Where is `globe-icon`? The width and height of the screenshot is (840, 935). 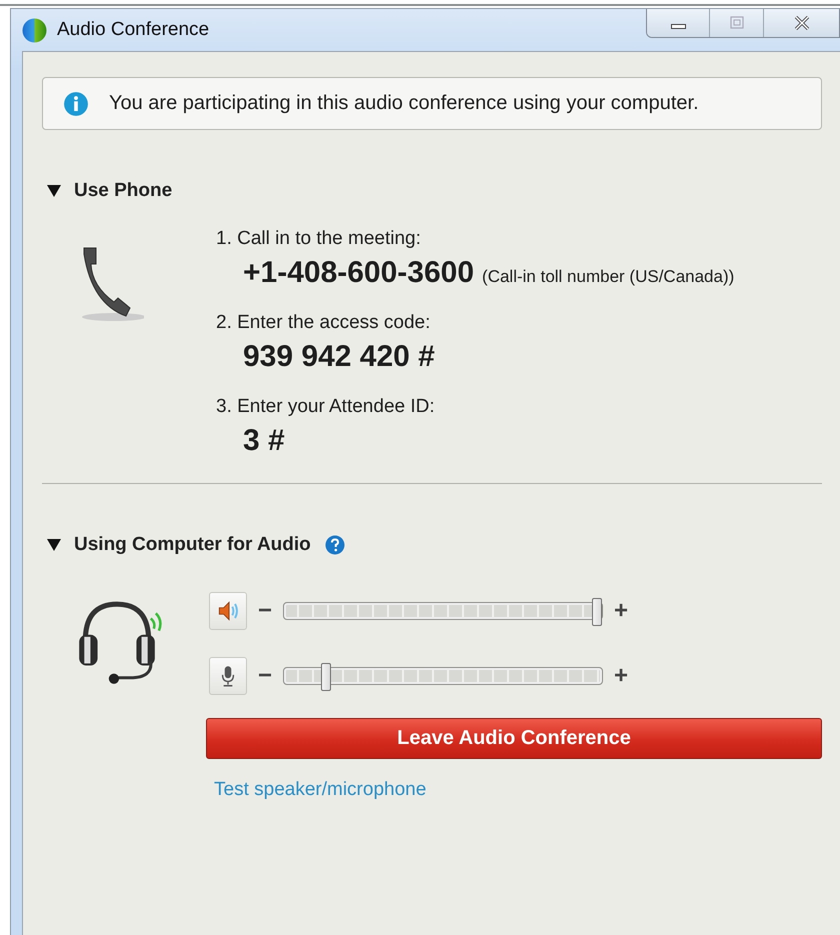
globe-icon is located at coordinates (34, 30).